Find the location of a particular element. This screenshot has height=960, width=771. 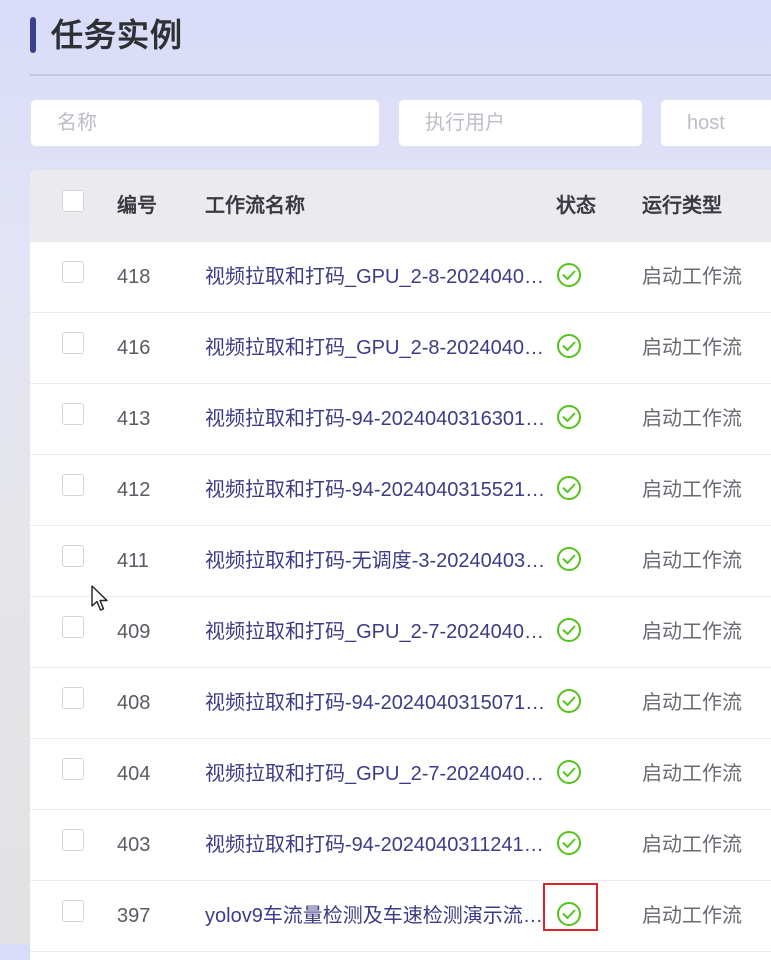

table-row: 408 视频拉取和打码-94-20240403150712345 启动工作流 is located at coordinates (400, 703).